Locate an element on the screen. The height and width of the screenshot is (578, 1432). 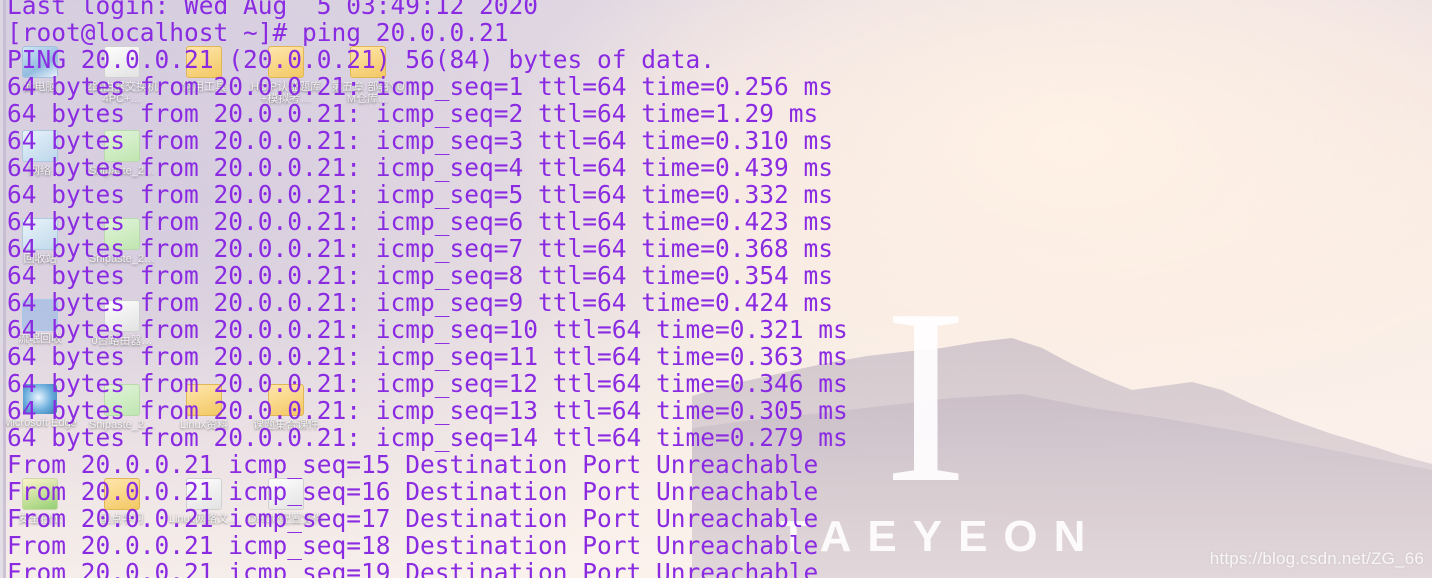
csdn-watermark: https://blog.csdn.net/ZG_66 is located at coordinates (1316, 558).